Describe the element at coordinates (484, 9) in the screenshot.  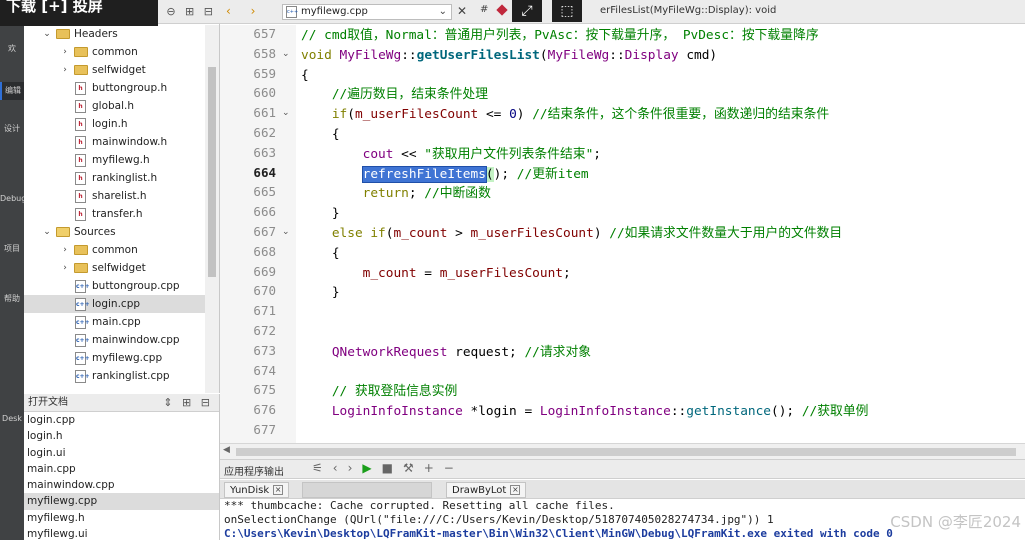
I see `hash-icon: #` at that location.